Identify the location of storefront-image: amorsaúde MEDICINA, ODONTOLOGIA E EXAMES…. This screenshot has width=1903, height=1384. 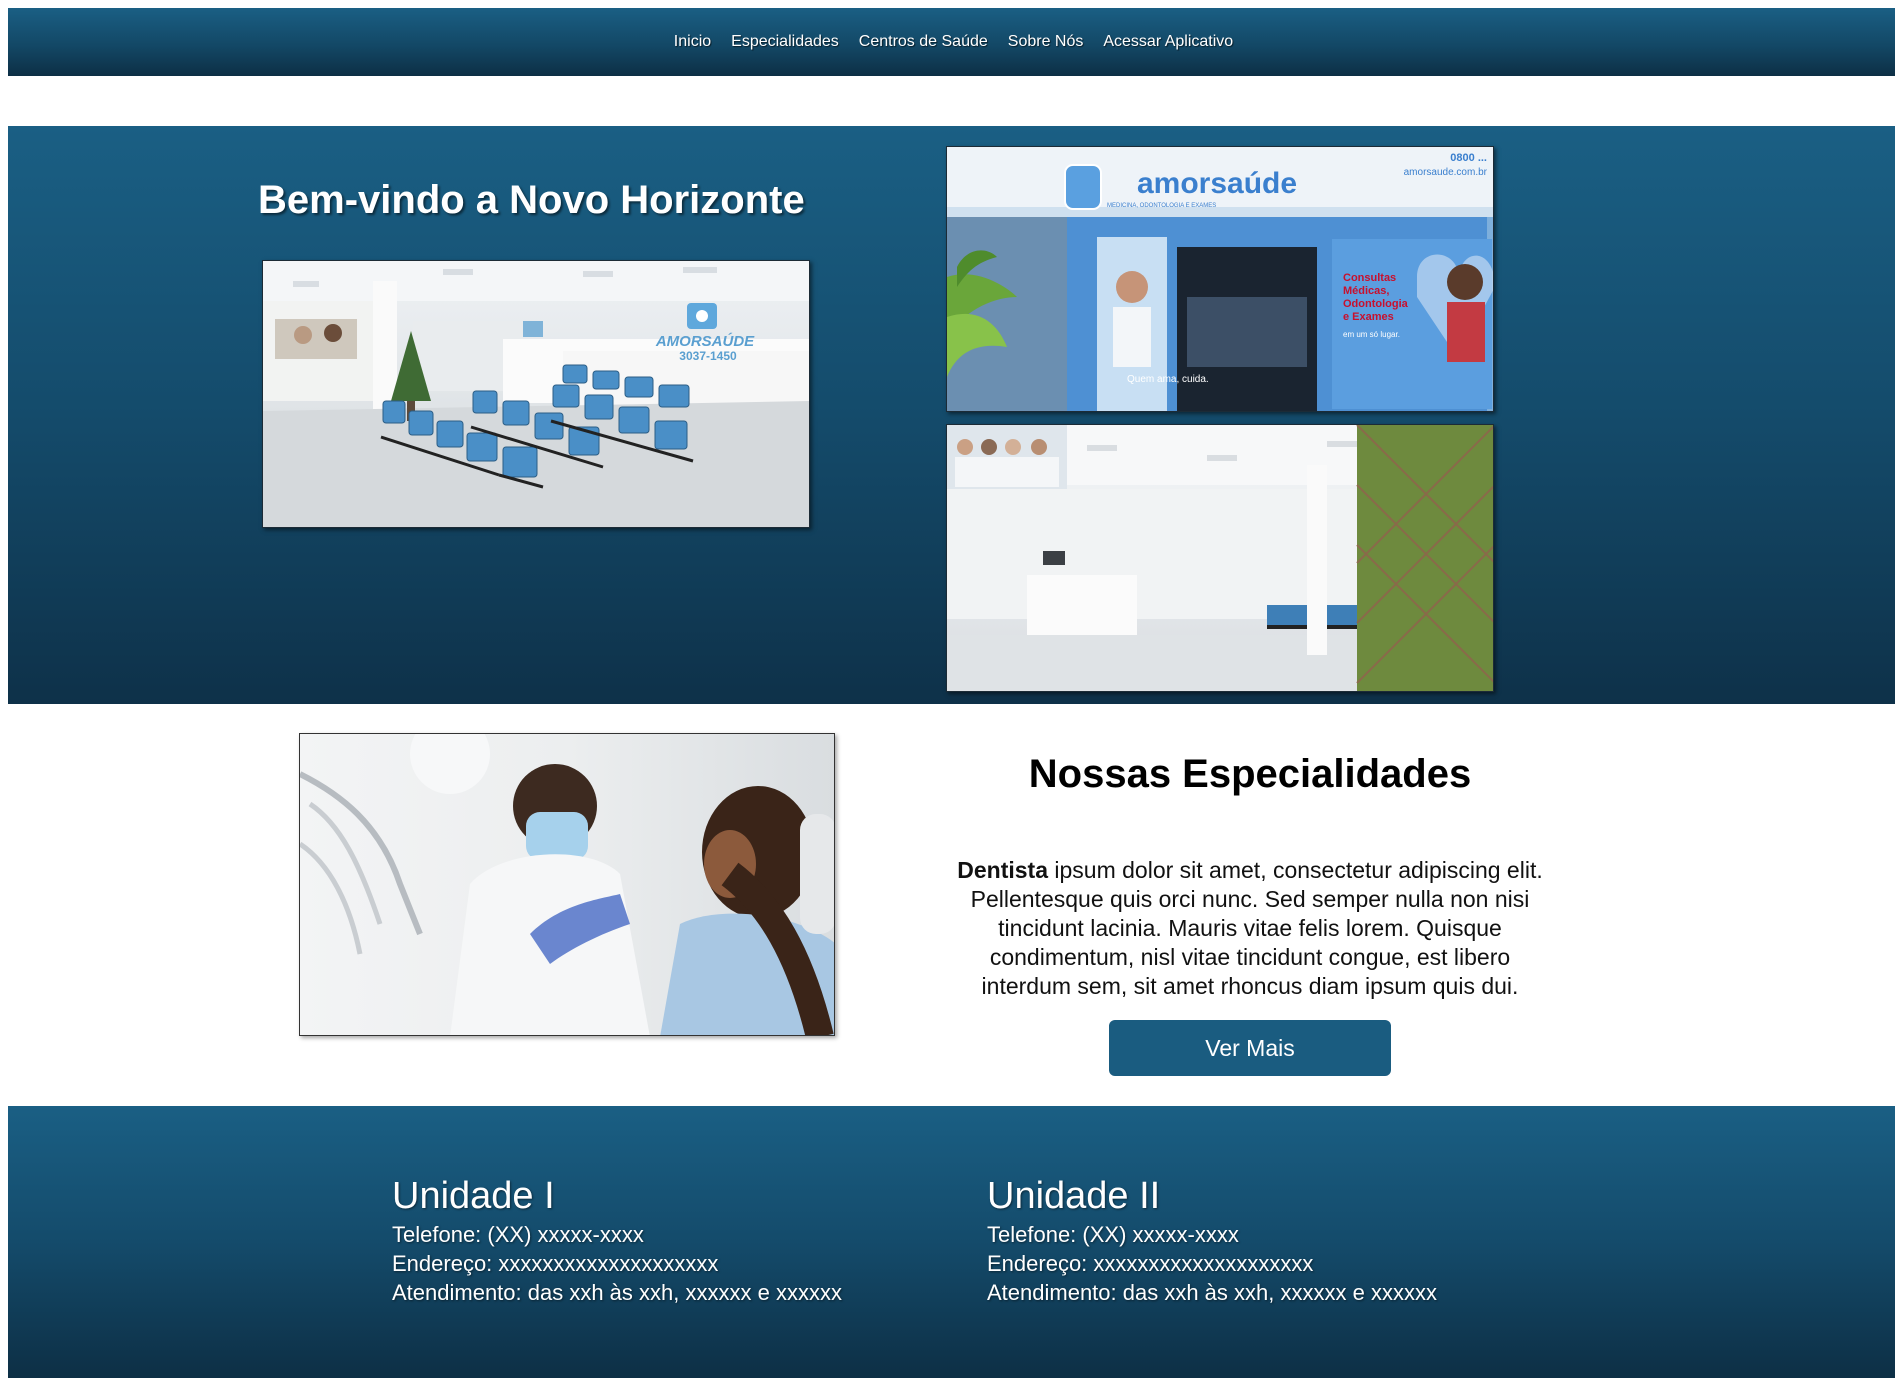
(1220, 279).